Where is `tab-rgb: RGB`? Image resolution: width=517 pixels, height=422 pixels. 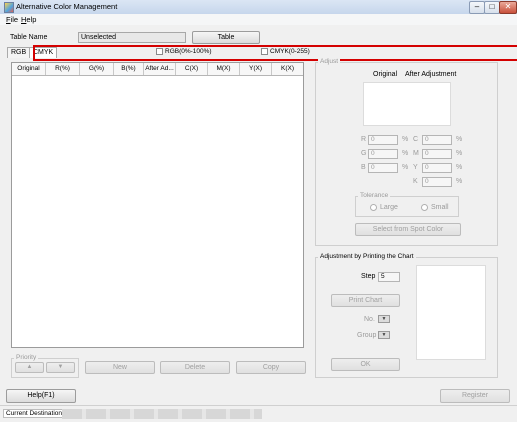
tab-rgb: RGB is located at coordinates (19, 52).